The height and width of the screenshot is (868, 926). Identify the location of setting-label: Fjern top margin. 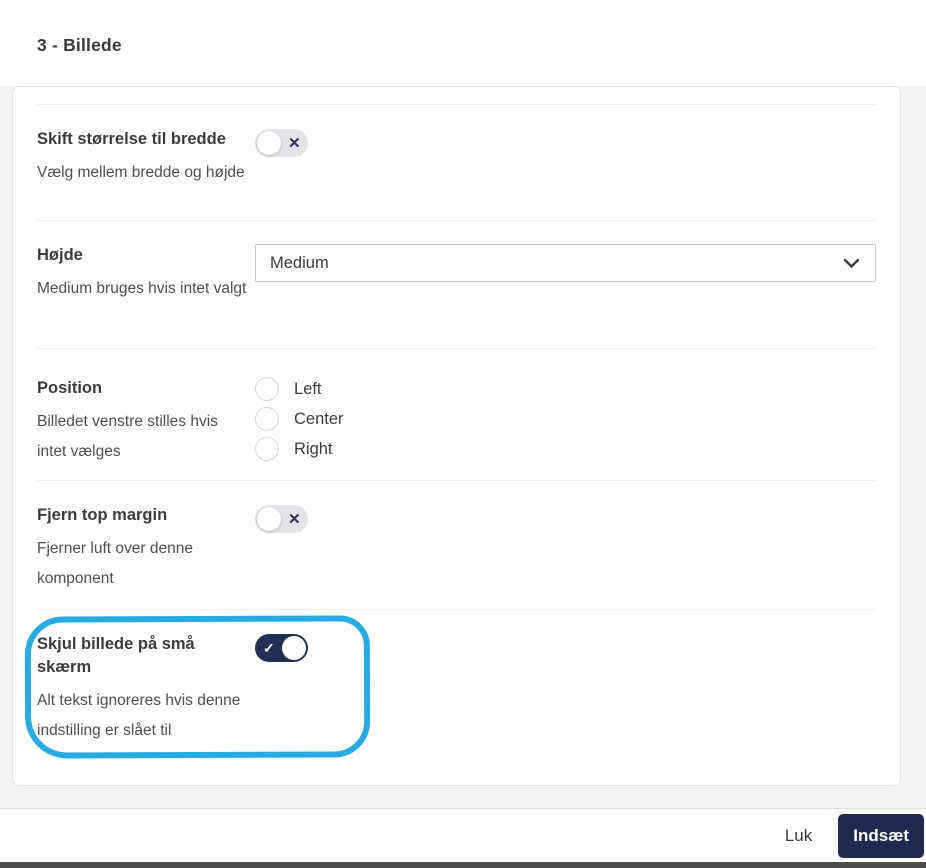
(102, 515).